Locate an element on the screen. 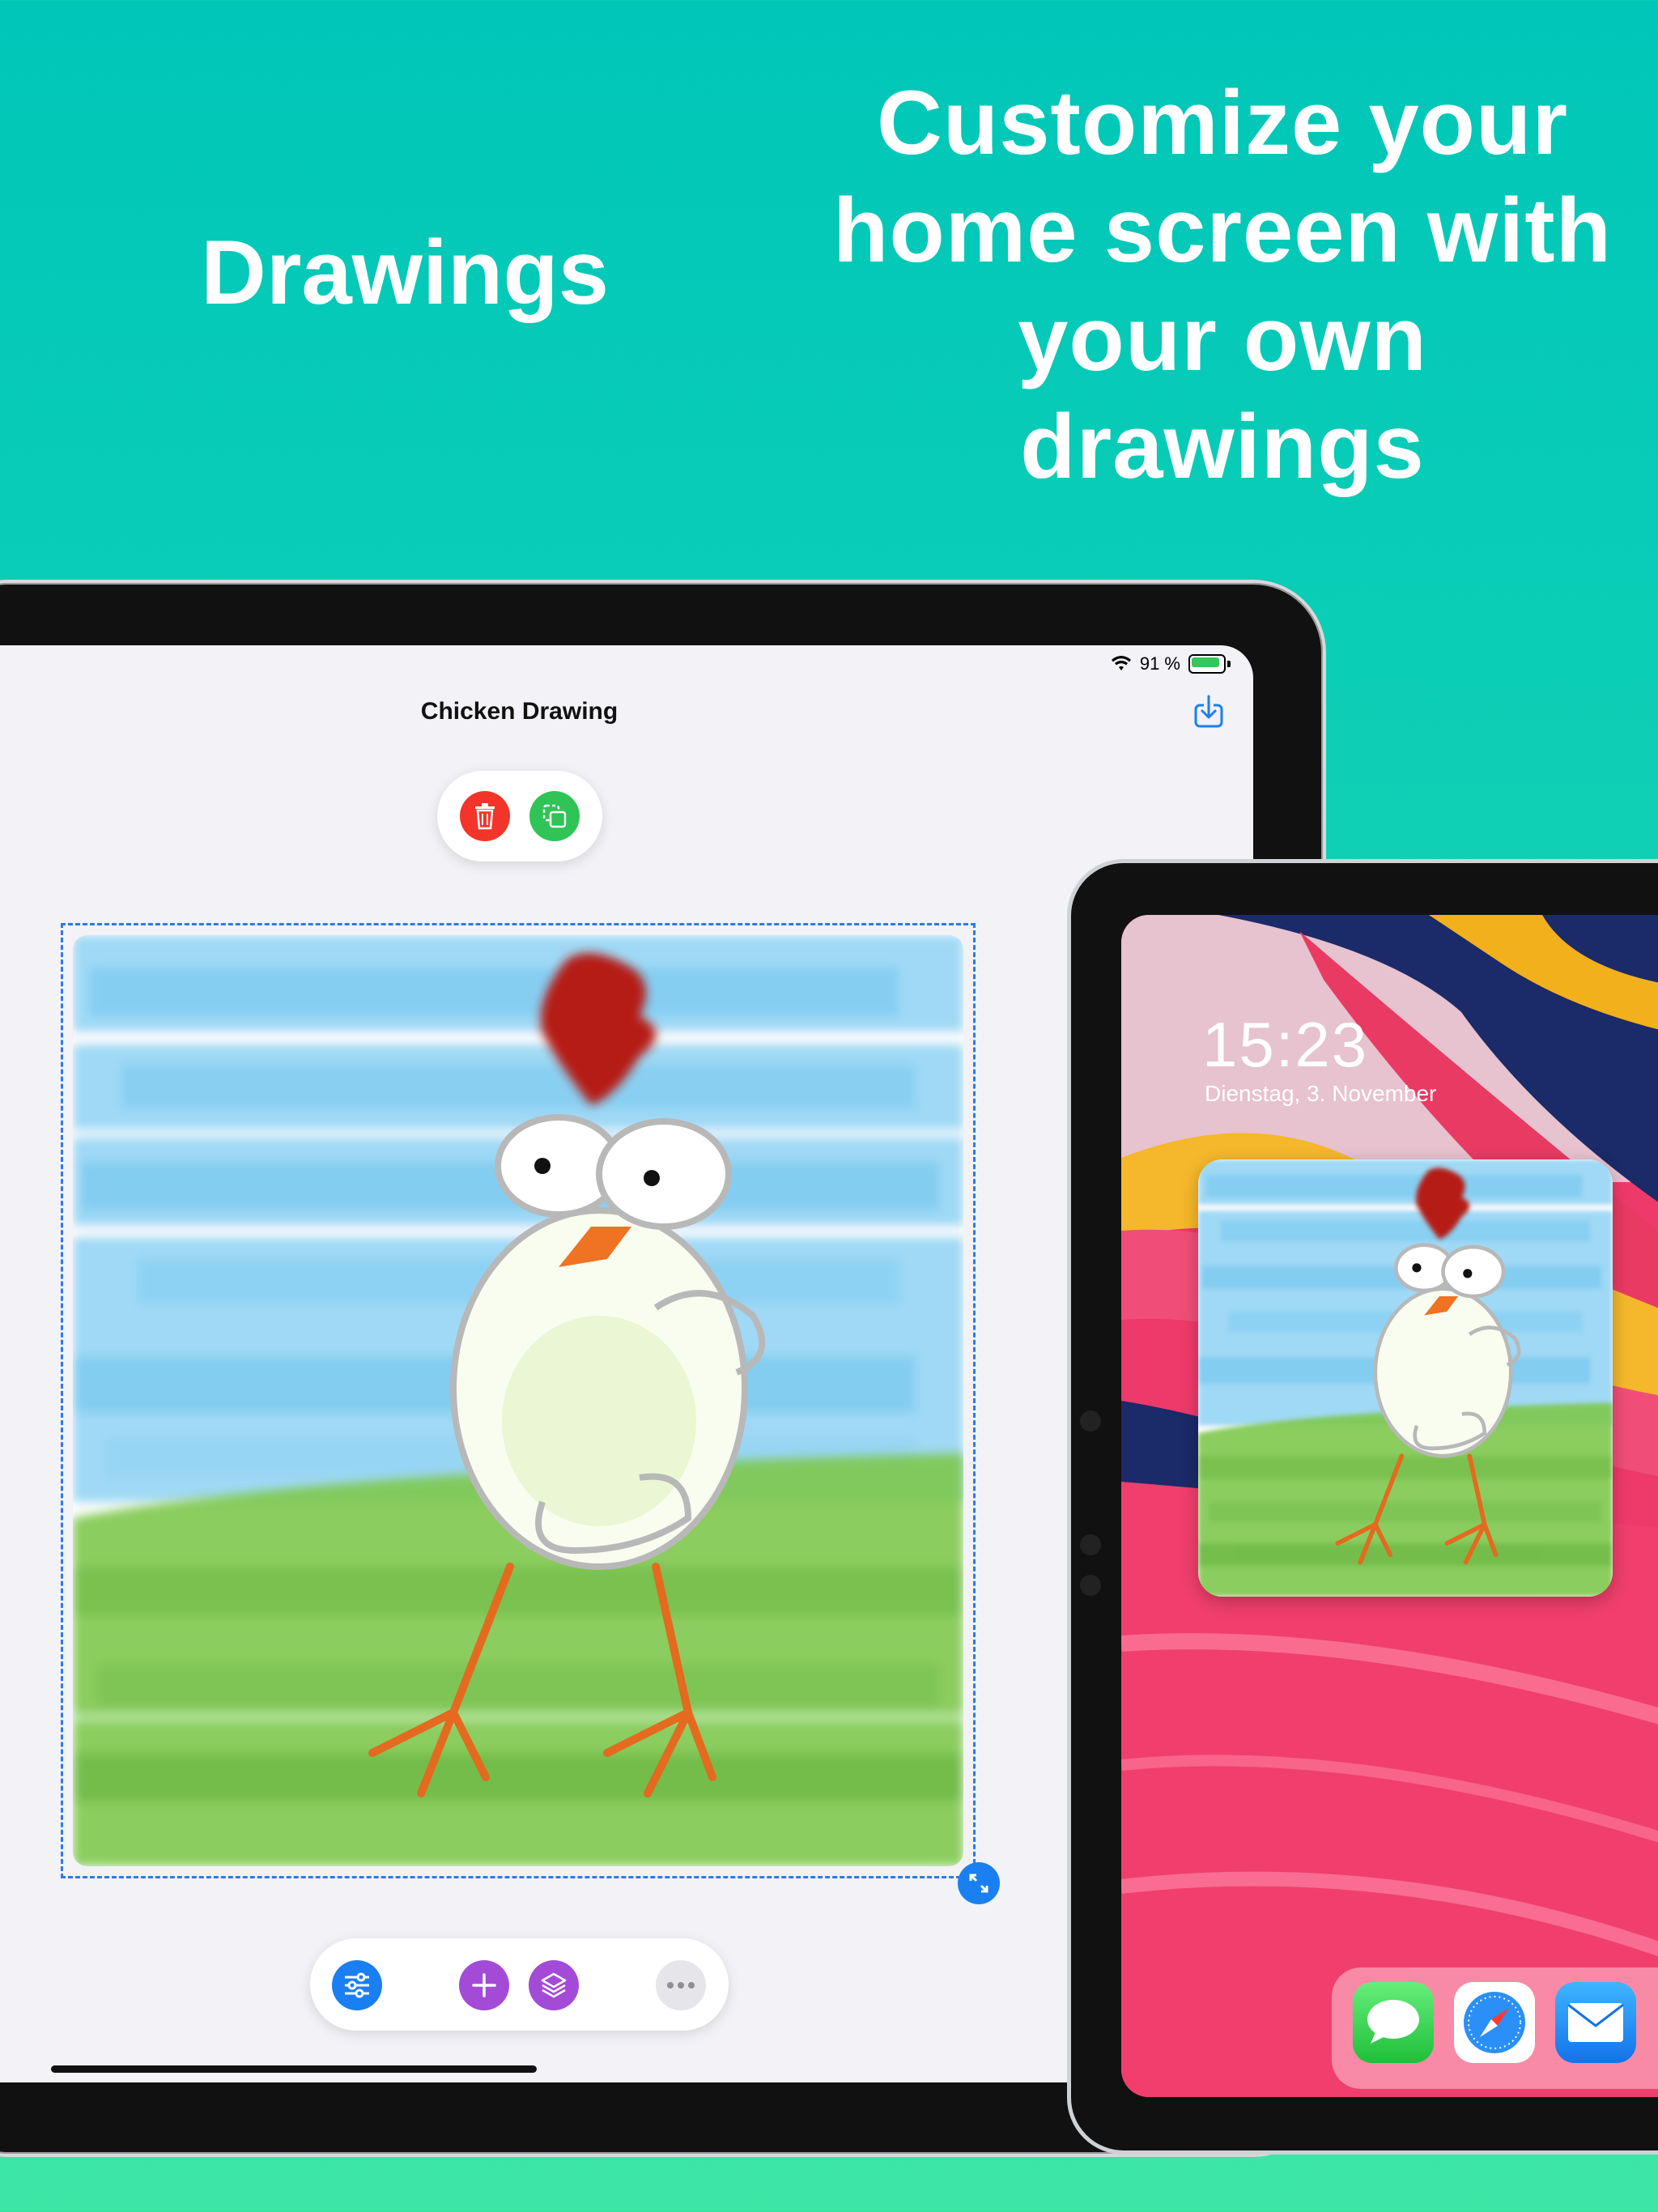 Image resolution: width=1658 pixels, height=2212 pixels. mail-app is located at coordinates (1595, 2023).